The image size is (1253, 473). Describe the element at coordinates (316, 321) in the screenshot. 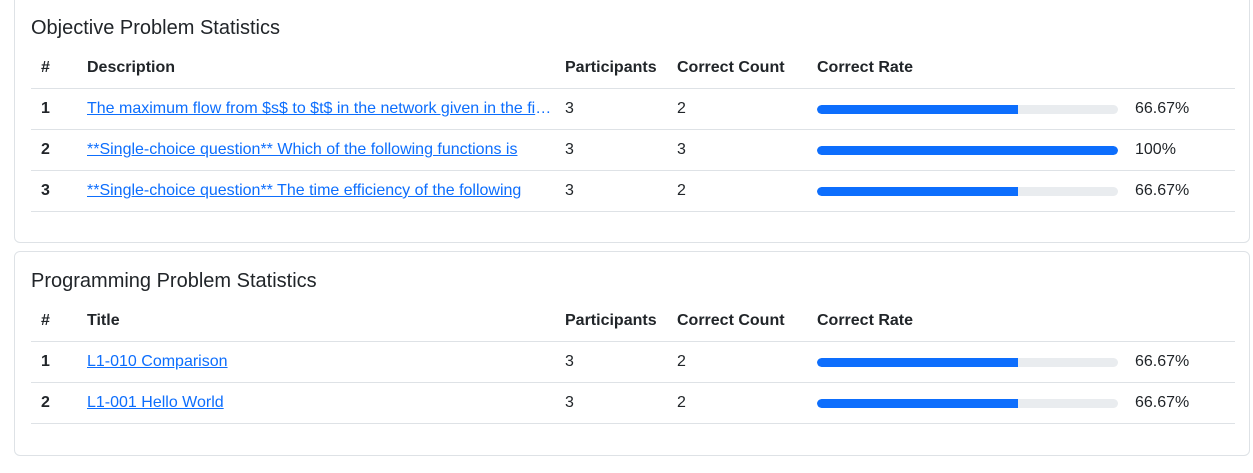

I see `header-title: Title` at that location.